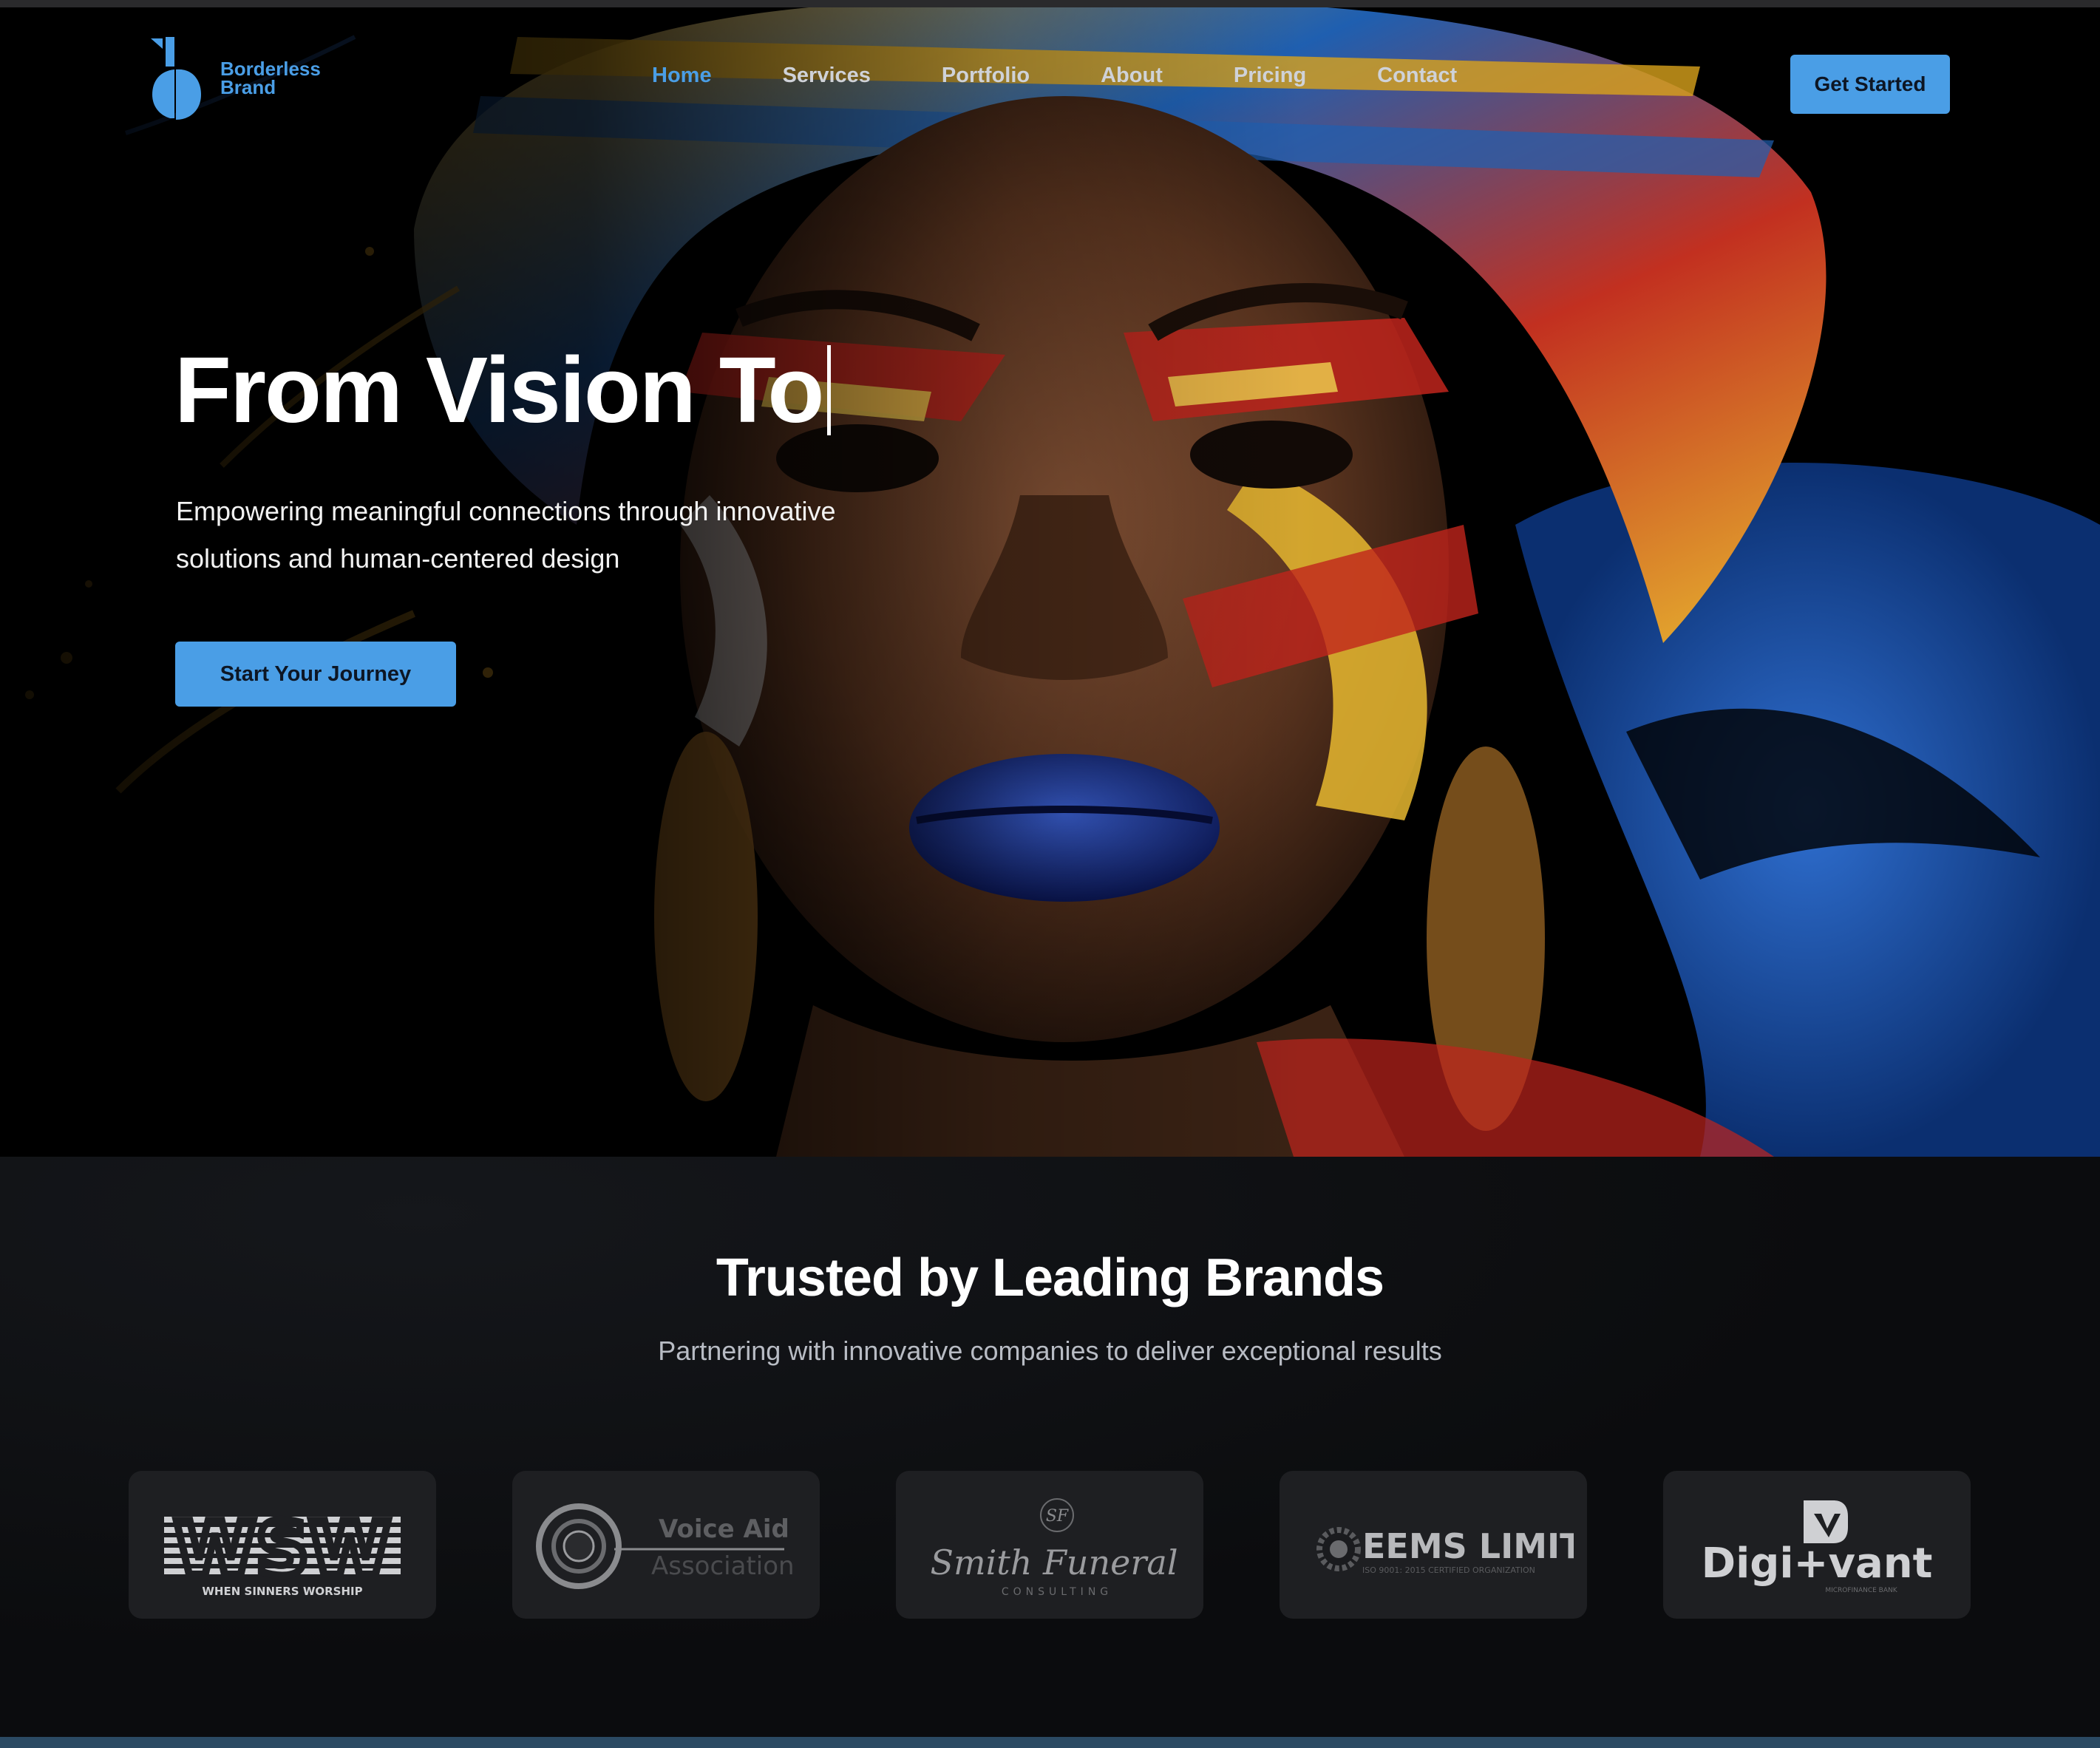 This screenshot has height=1748, width=2100. I want to click on brand-card-wsw: WSW WHEN SINNERS WORSHIP, so click(282, 1545).